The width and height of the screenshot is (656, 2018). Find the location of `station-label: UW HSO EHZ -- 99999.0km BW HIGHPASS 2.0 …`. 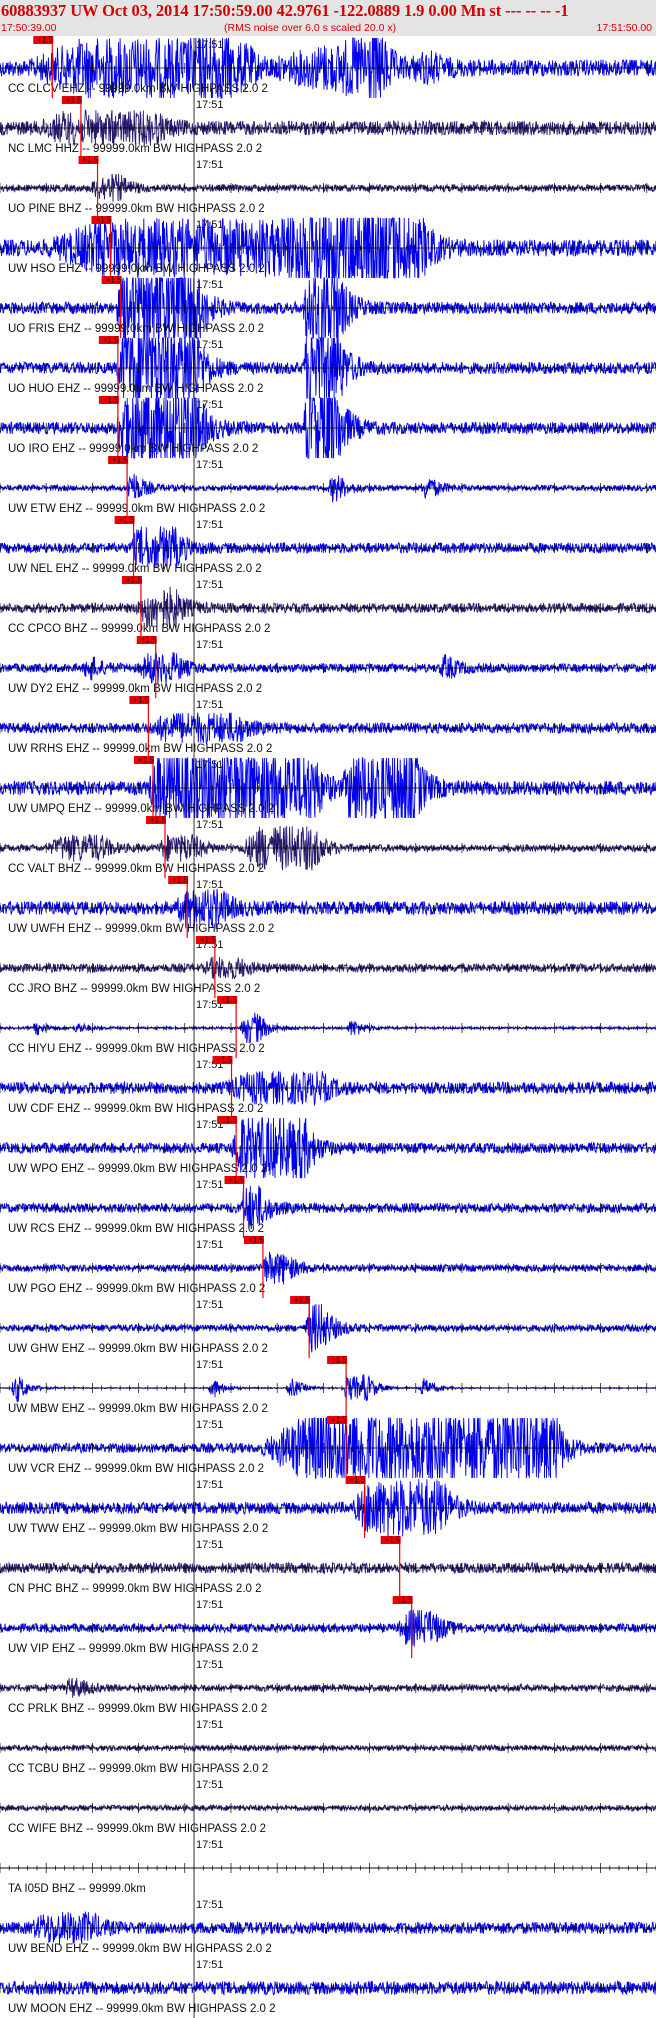

station-label: UW HSO EHZ -- 99999.0km BW HIGHPASS 2.0 … is located at coordinates (136, 269).